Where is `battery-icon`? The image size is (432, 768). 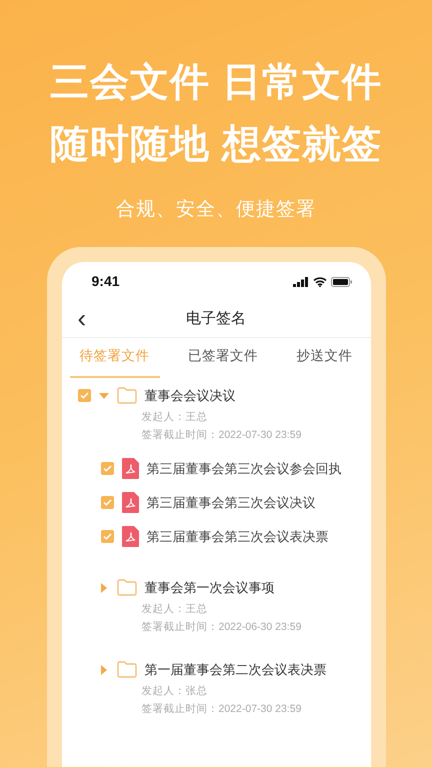
battery-icon is located at coordinates (341, 281).